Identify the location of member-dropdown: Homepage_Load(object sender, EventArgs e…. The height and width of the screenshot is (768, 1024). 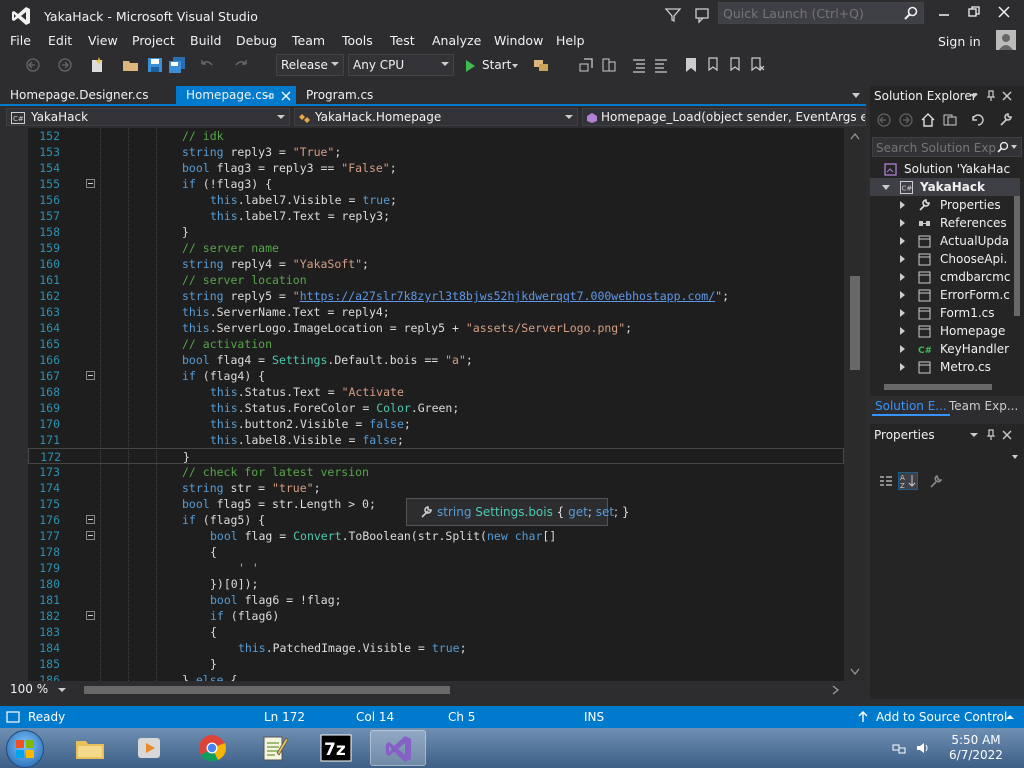
(724, 117).